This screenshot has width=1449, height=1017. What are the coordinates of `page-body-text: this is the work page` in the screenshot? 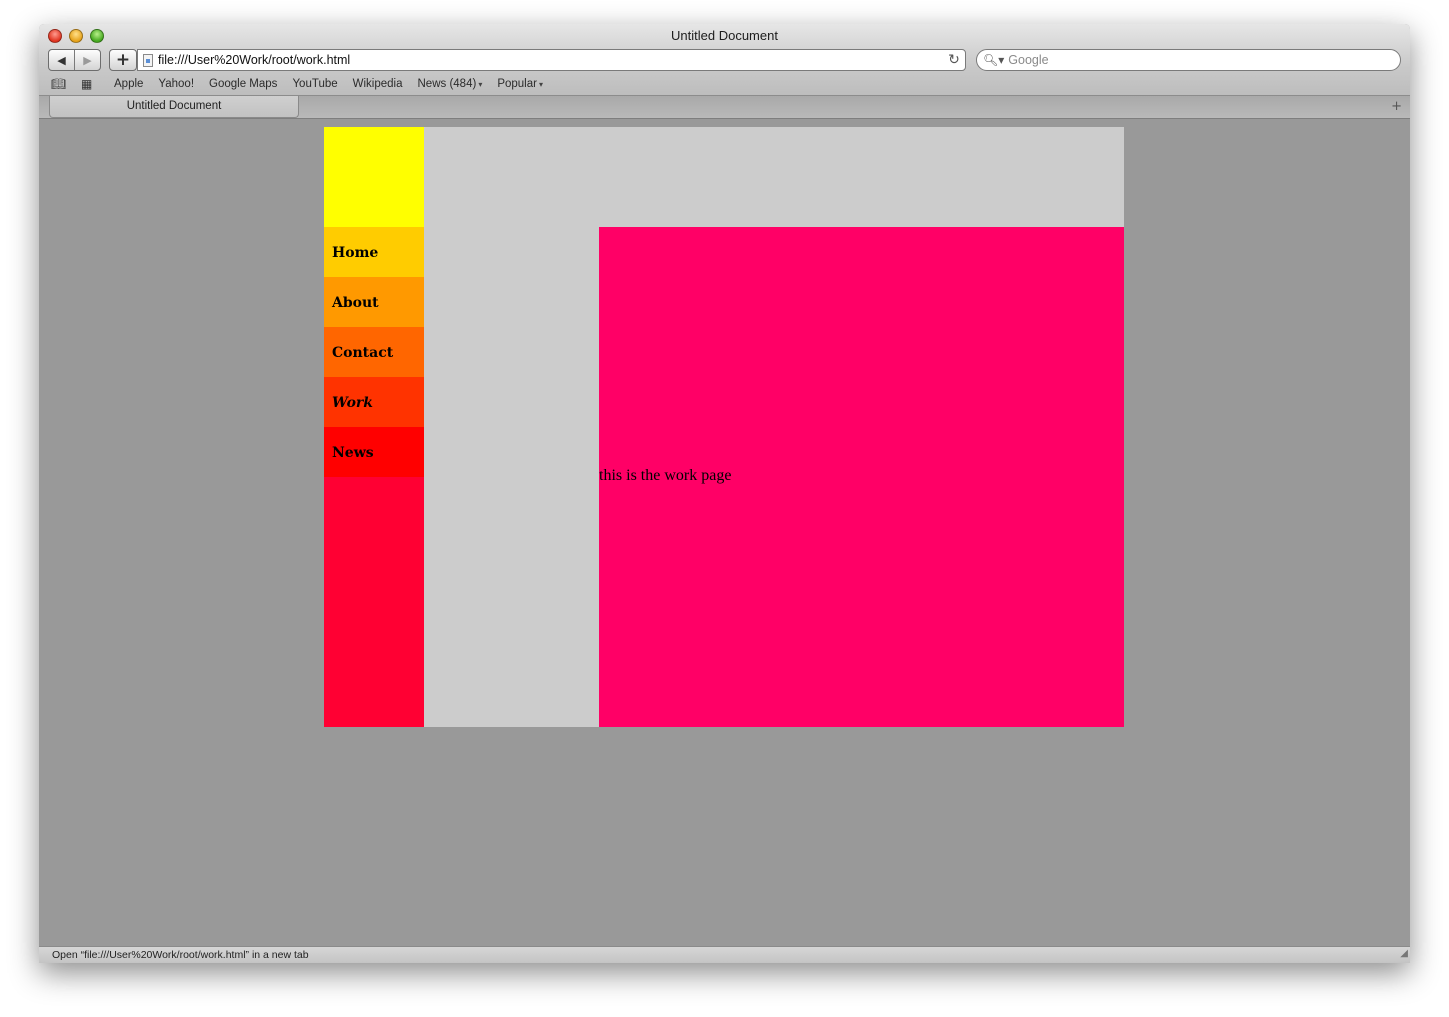 It's located at (665, 475).